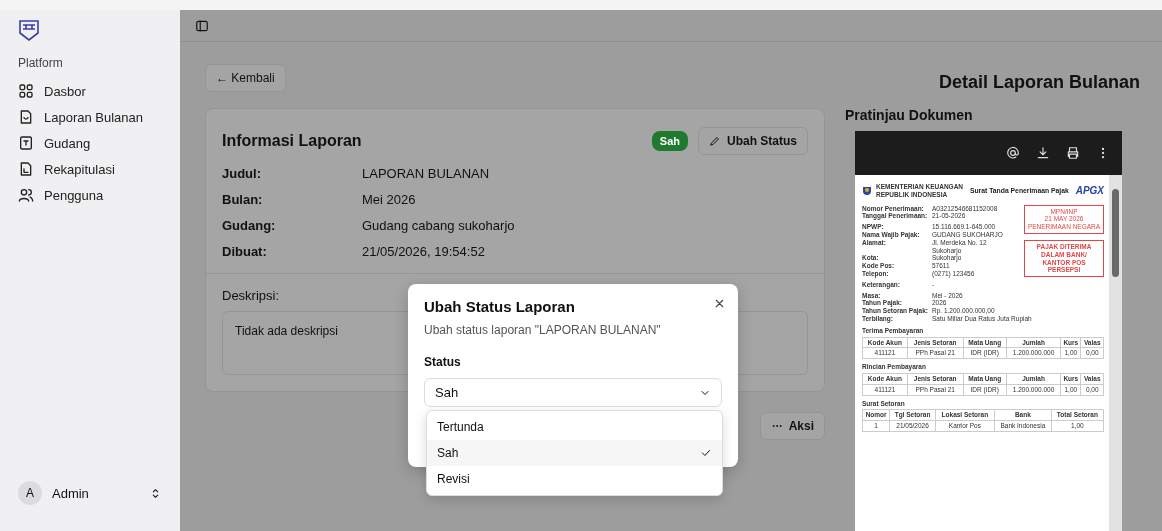  Describe the element at coordinates (30, 493) in the screenshot. I see `avatar: A` at that location.